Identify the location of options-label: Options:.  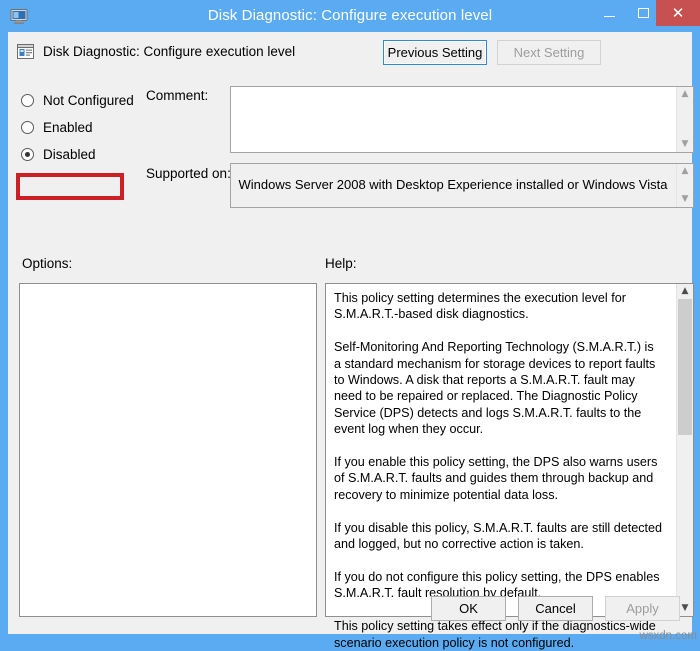
(47, 263).